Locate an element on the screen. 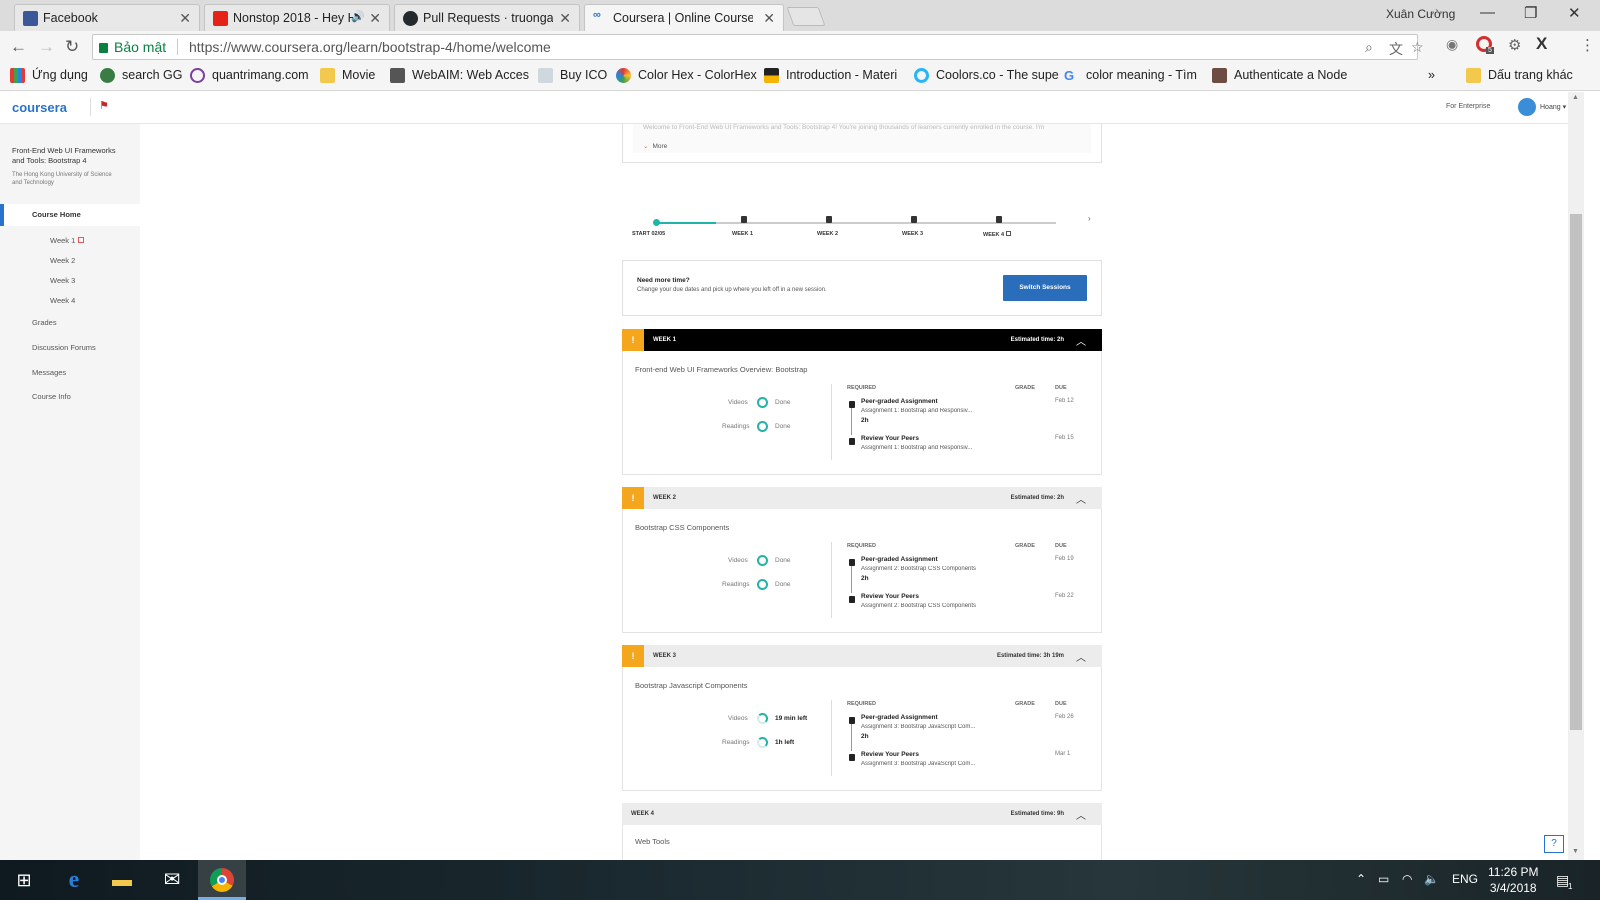 This screenshot has width=1600, height=900. avatar is located at coordinates (1527, 107).